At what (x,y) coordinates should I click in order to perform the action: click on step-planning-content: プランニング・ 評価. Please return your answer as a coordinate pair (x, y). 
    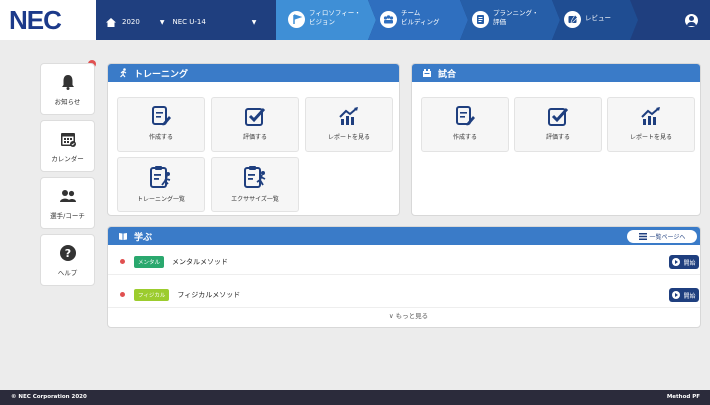
    Looking at the image, I should click on (506, 20).